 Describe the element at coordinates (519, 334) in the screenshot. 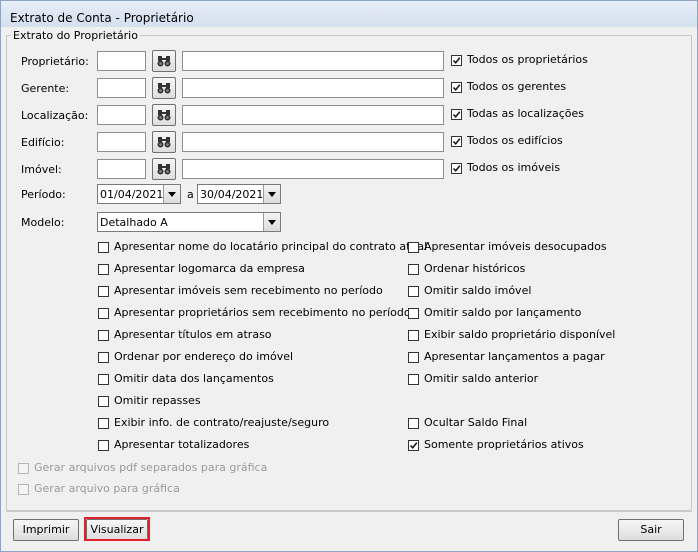

I see `option-right-label: Exibir saldo proprietário disponível` at that location.